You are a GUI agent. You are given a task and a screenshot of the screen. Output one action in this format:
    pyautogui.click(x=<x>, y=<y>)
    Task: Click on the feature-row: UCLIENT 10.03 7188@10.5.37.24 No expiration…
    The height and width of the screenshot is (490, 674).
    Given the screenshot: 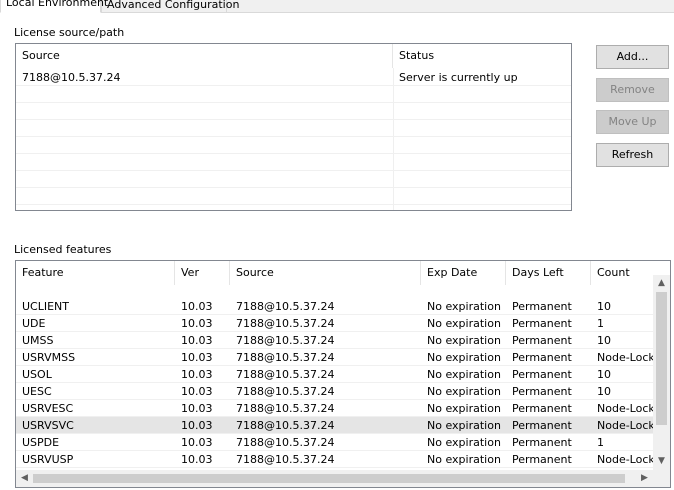 What is the action you would take?
    pyautogui.click(x=334, y=306)
    